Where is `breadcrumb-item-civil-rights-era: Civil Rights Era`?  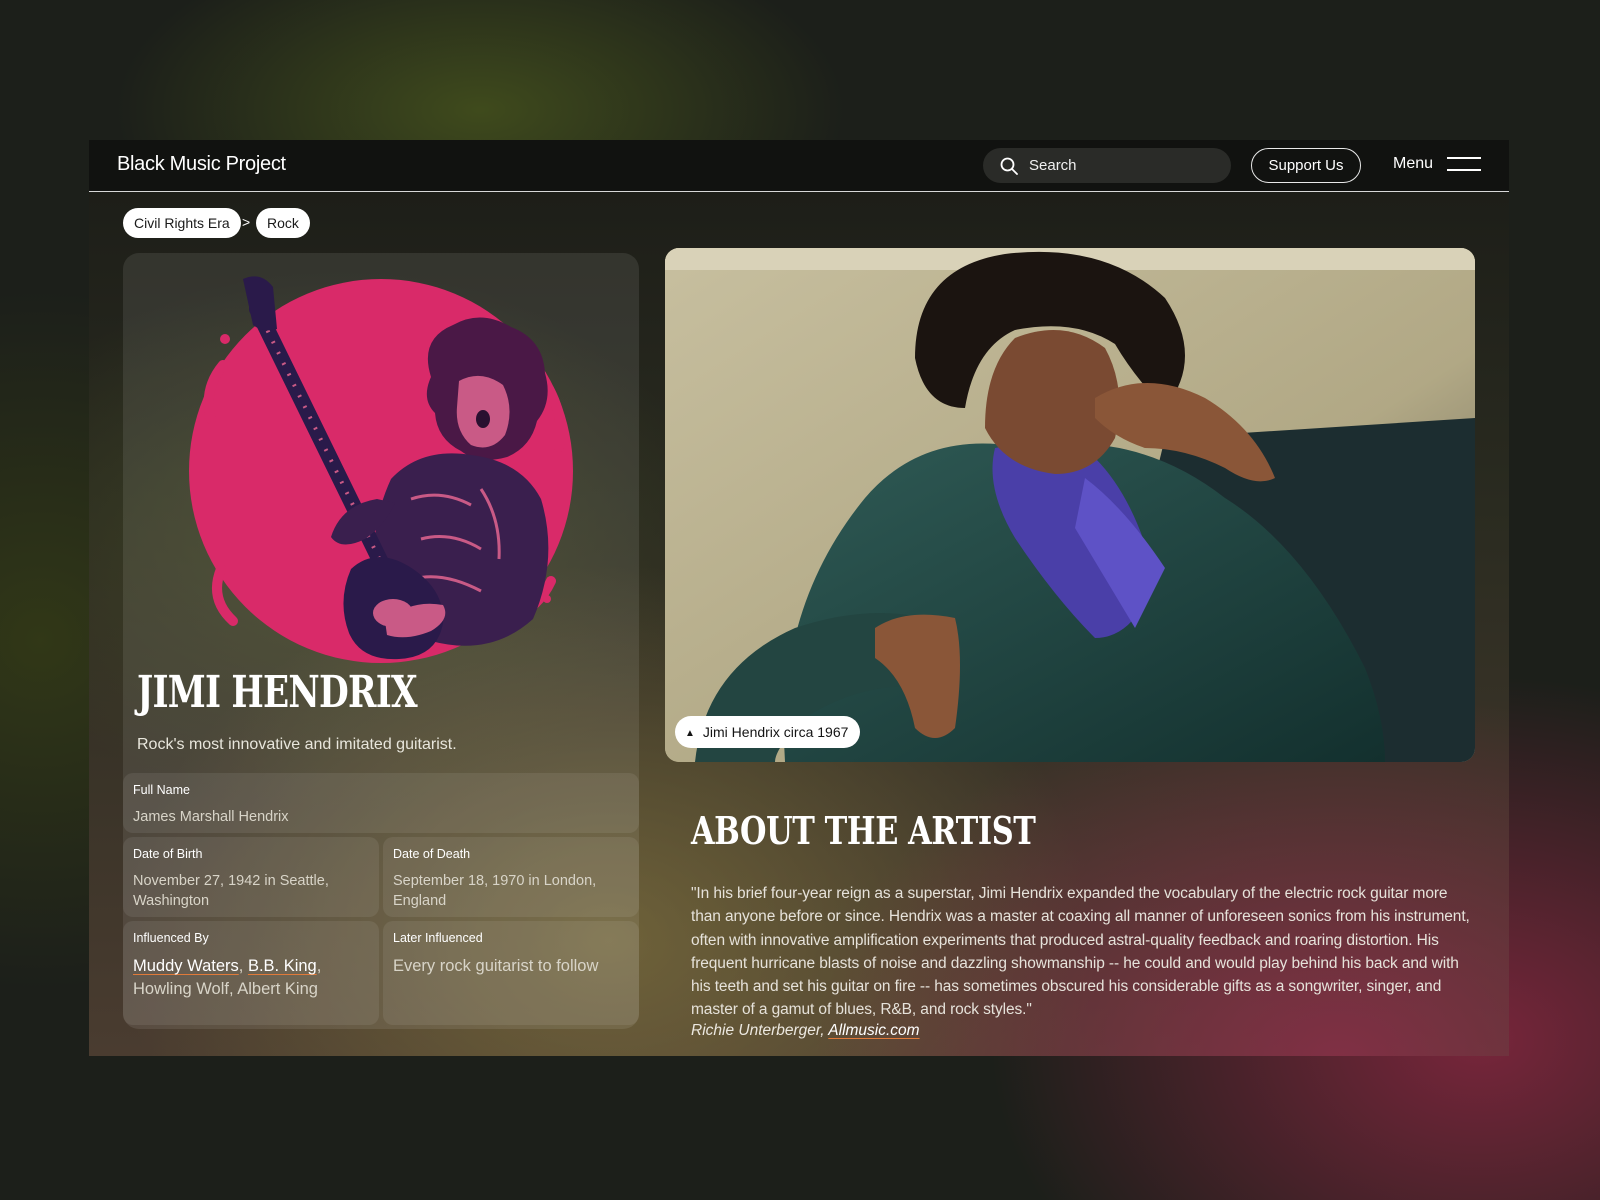
breadcrumb-item-civil-rights-era: Civil Rights Era is located at coordinates (182, 223).